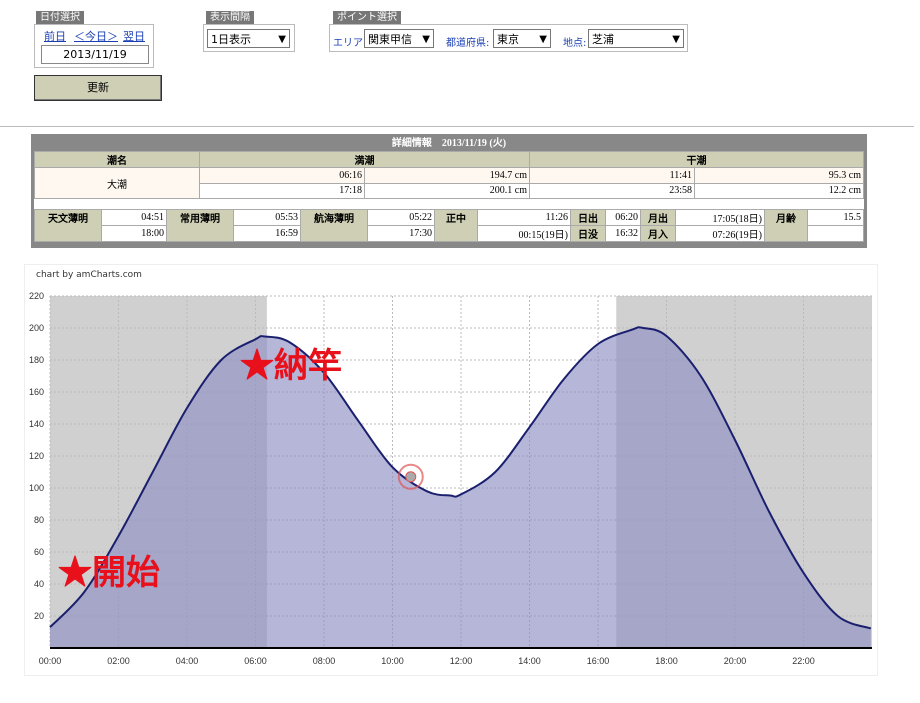  I want to click on x-tick-label: 00:00, so click(50, 661).